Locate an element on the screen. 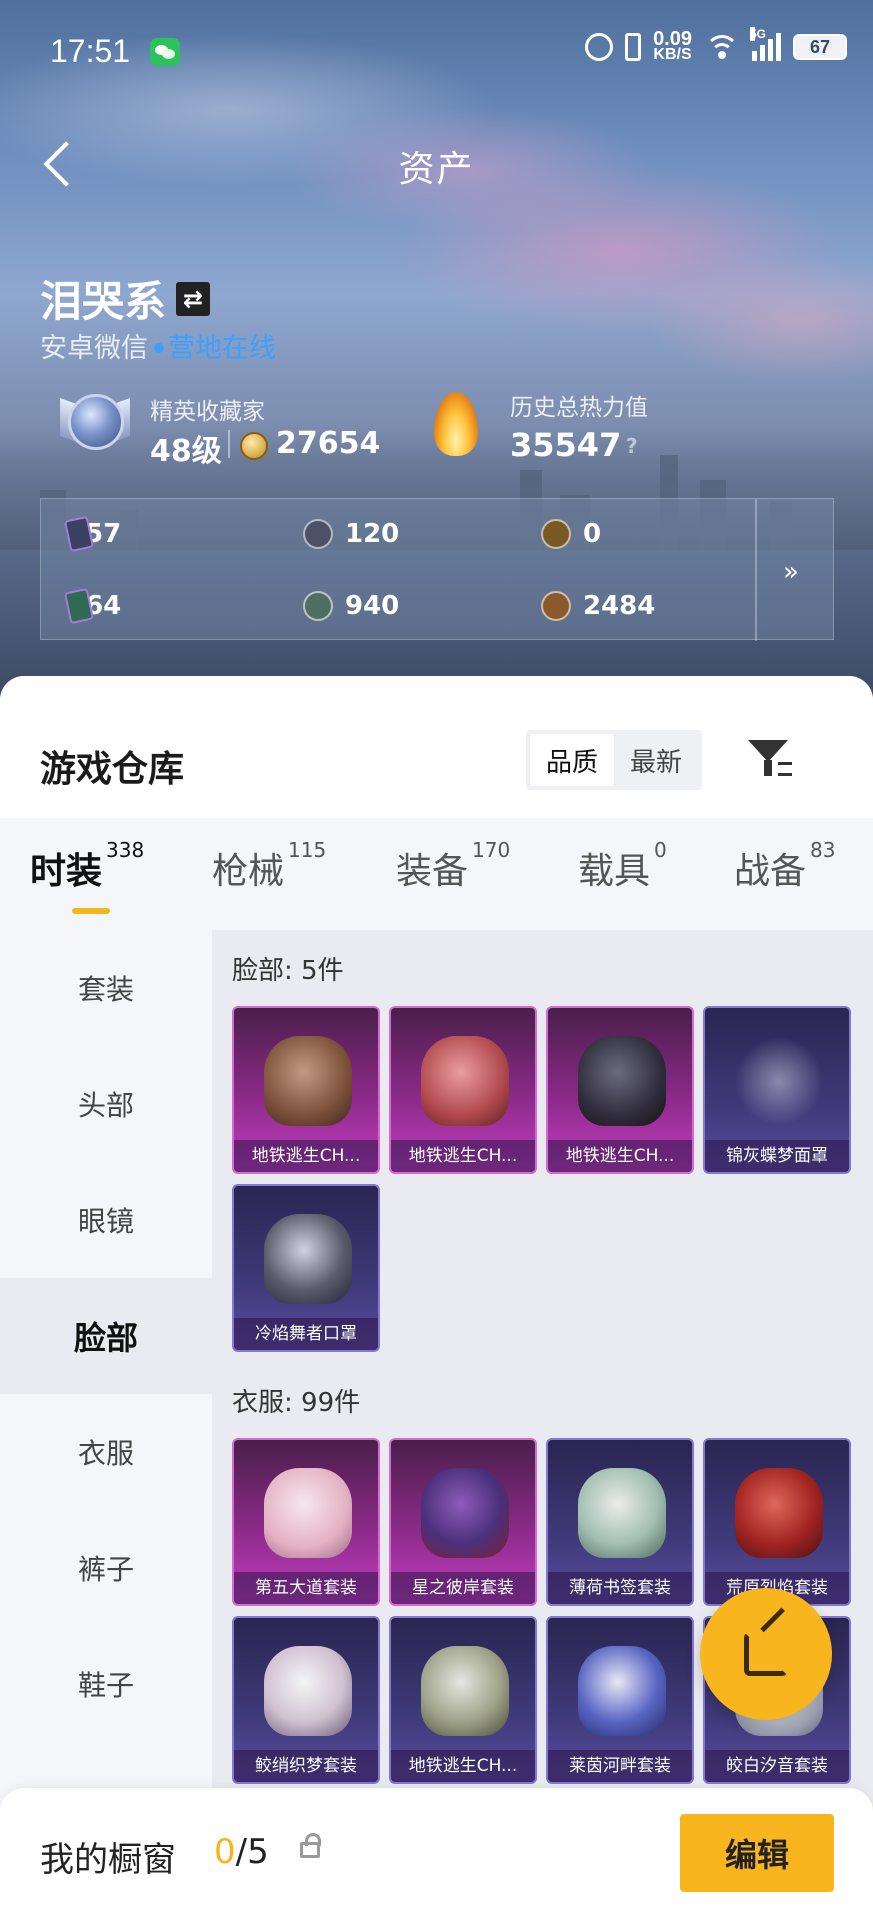 This screenshot has height=1920, width=873. currency-more-button: » is located at coordinates (794, 570).